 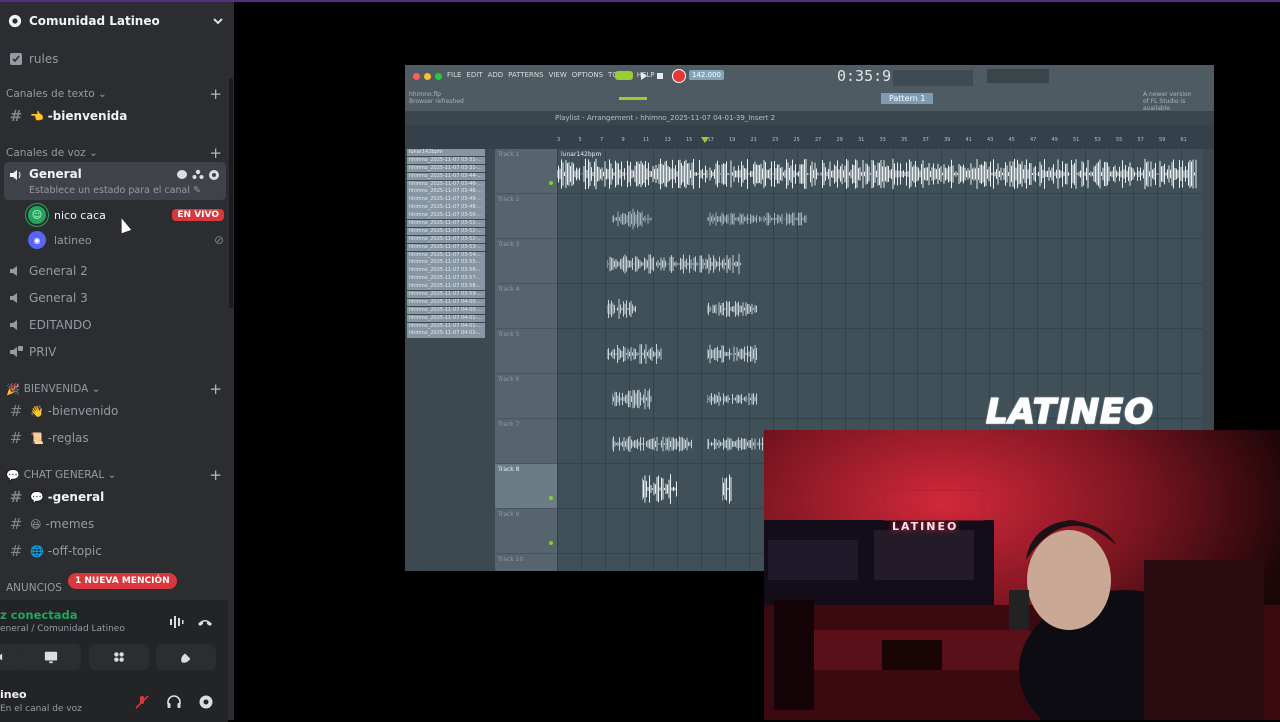 I want to click on channel-bienvenida: # 👈 -bienvenida, so click(x=115, y=116).